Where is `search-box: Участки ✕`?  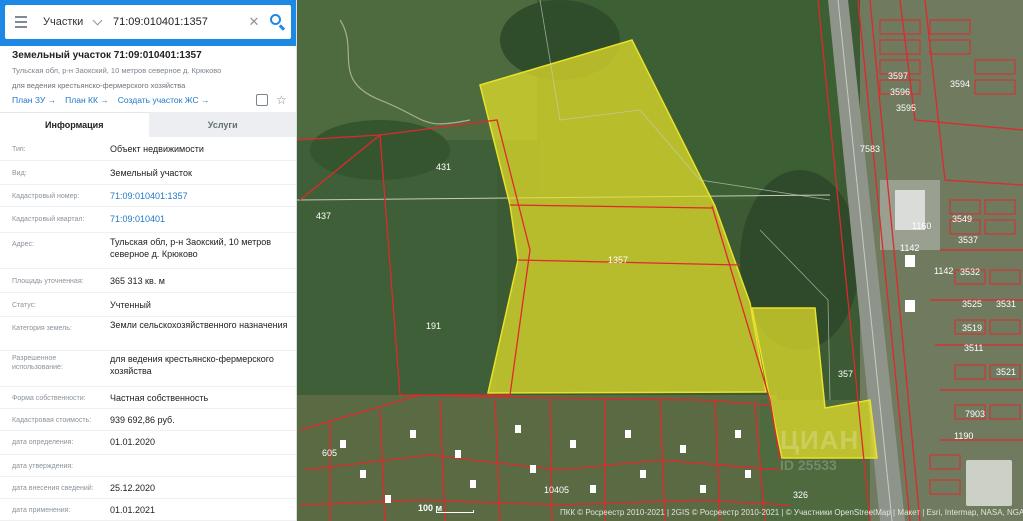
search-box: Участки ✕ is located at coordinates (148, 22).